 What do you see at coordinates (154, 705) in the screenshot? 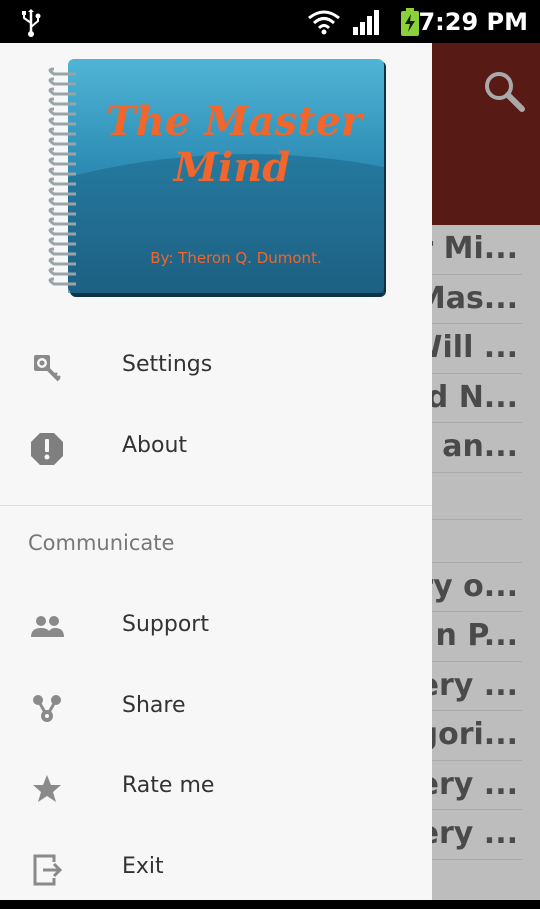
I see `drawer-item-label: Share` at bounding box center [154, 705].